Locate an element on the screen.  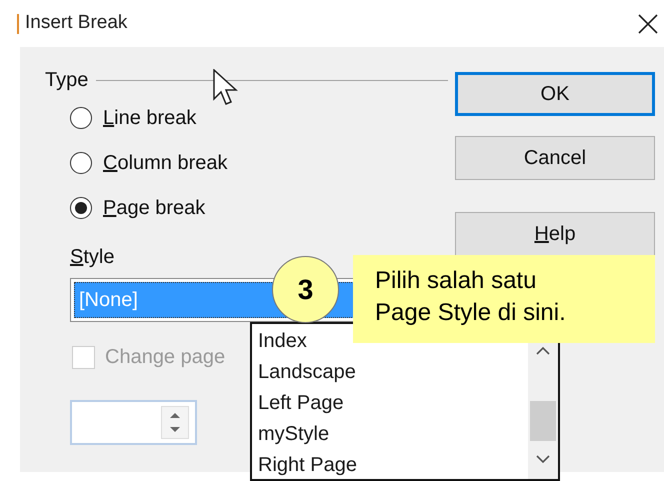
dialog-button: Cancel is located at coordinates (555, 158).